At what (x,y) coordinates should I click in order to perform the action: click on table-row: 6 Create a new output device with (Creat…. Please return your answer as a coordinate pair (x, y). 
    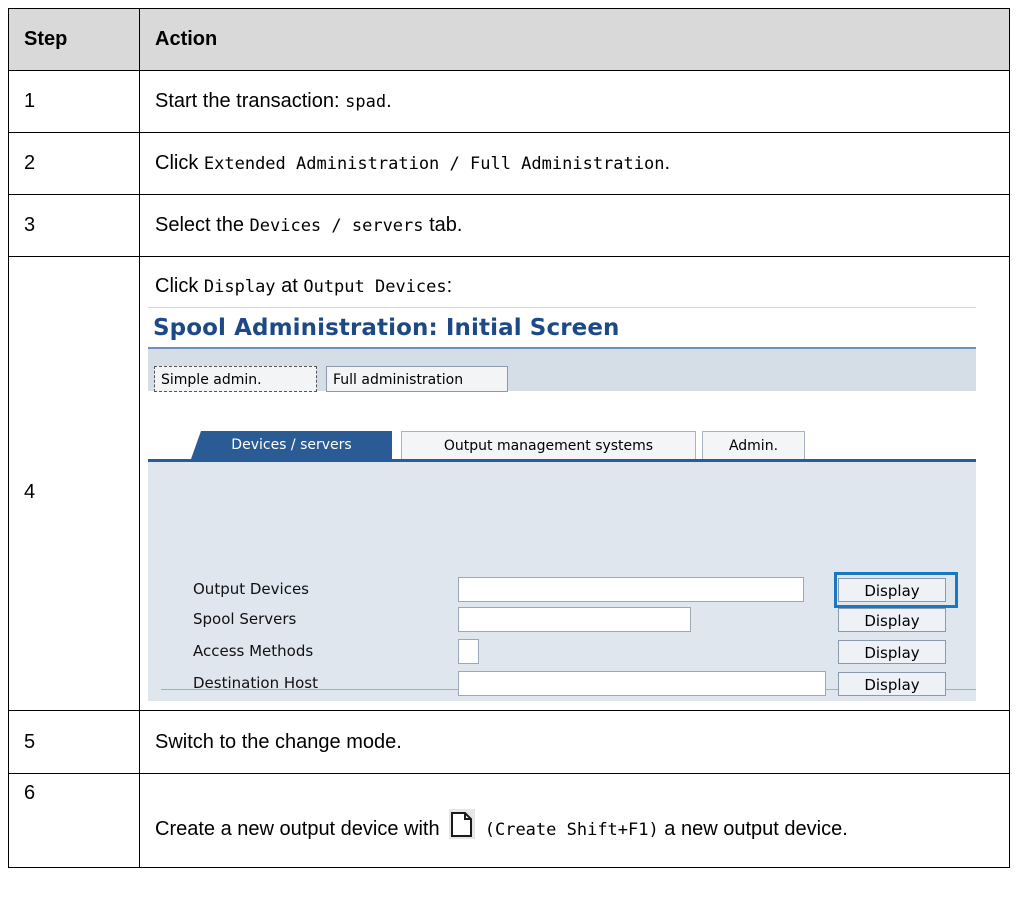
    Looking at the image, I should click on (509, 820).